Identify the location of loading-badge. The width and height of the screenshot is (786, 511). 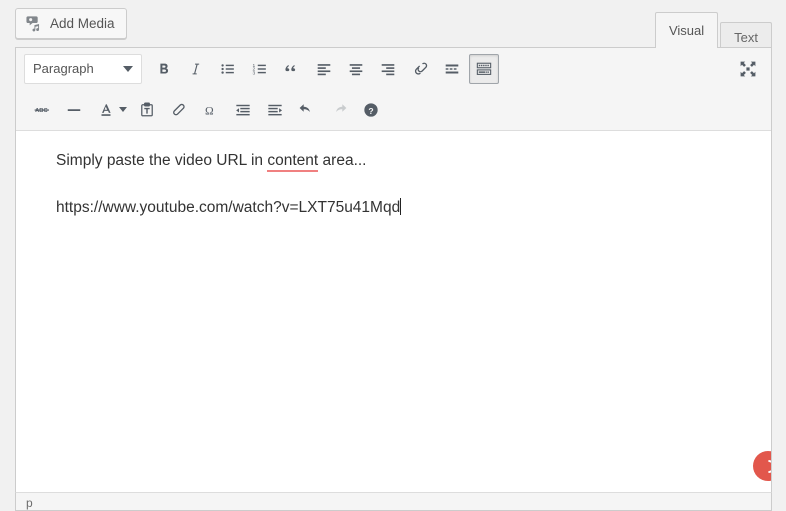
(762, 466).